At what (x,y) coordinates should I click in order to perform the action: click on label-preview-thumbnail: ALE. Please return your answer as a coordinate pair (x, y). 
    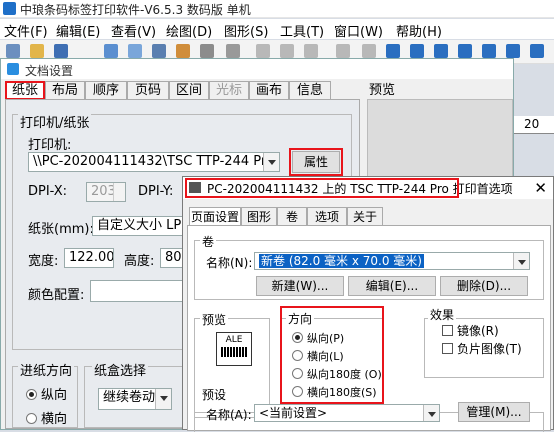
    Looking at the image, I should click on (234, 349).